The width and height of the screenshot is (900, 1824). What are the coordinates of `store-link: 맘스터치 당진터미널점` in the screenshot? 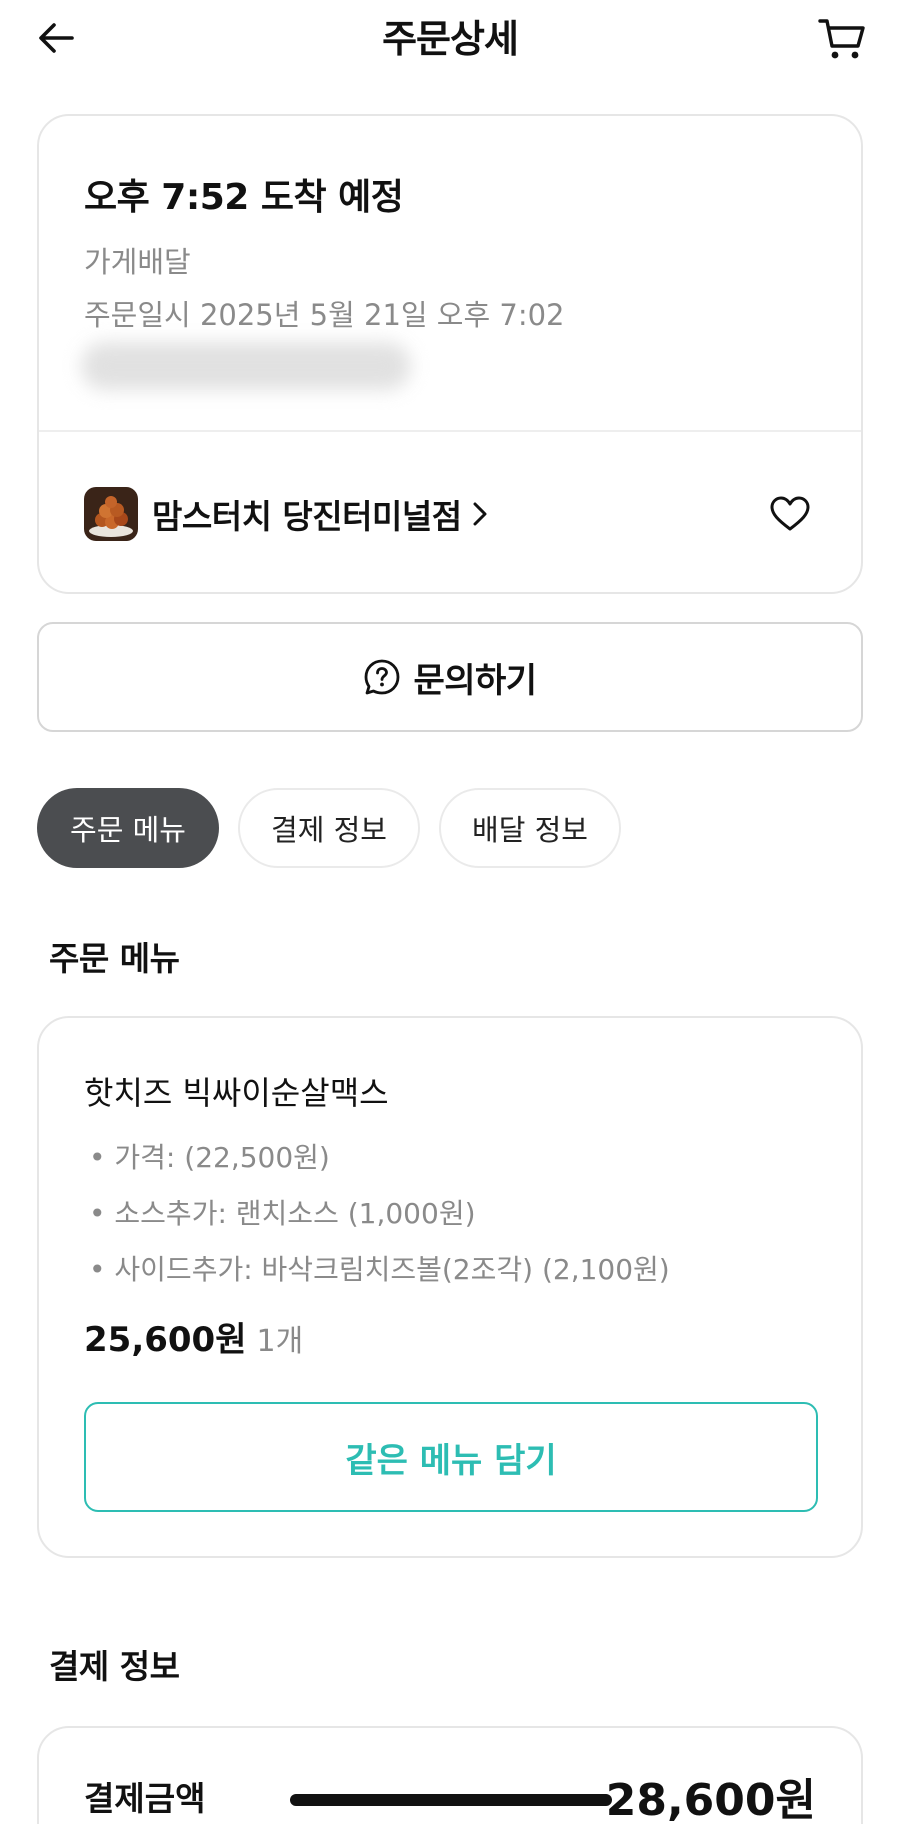 It's located at (450, 514).